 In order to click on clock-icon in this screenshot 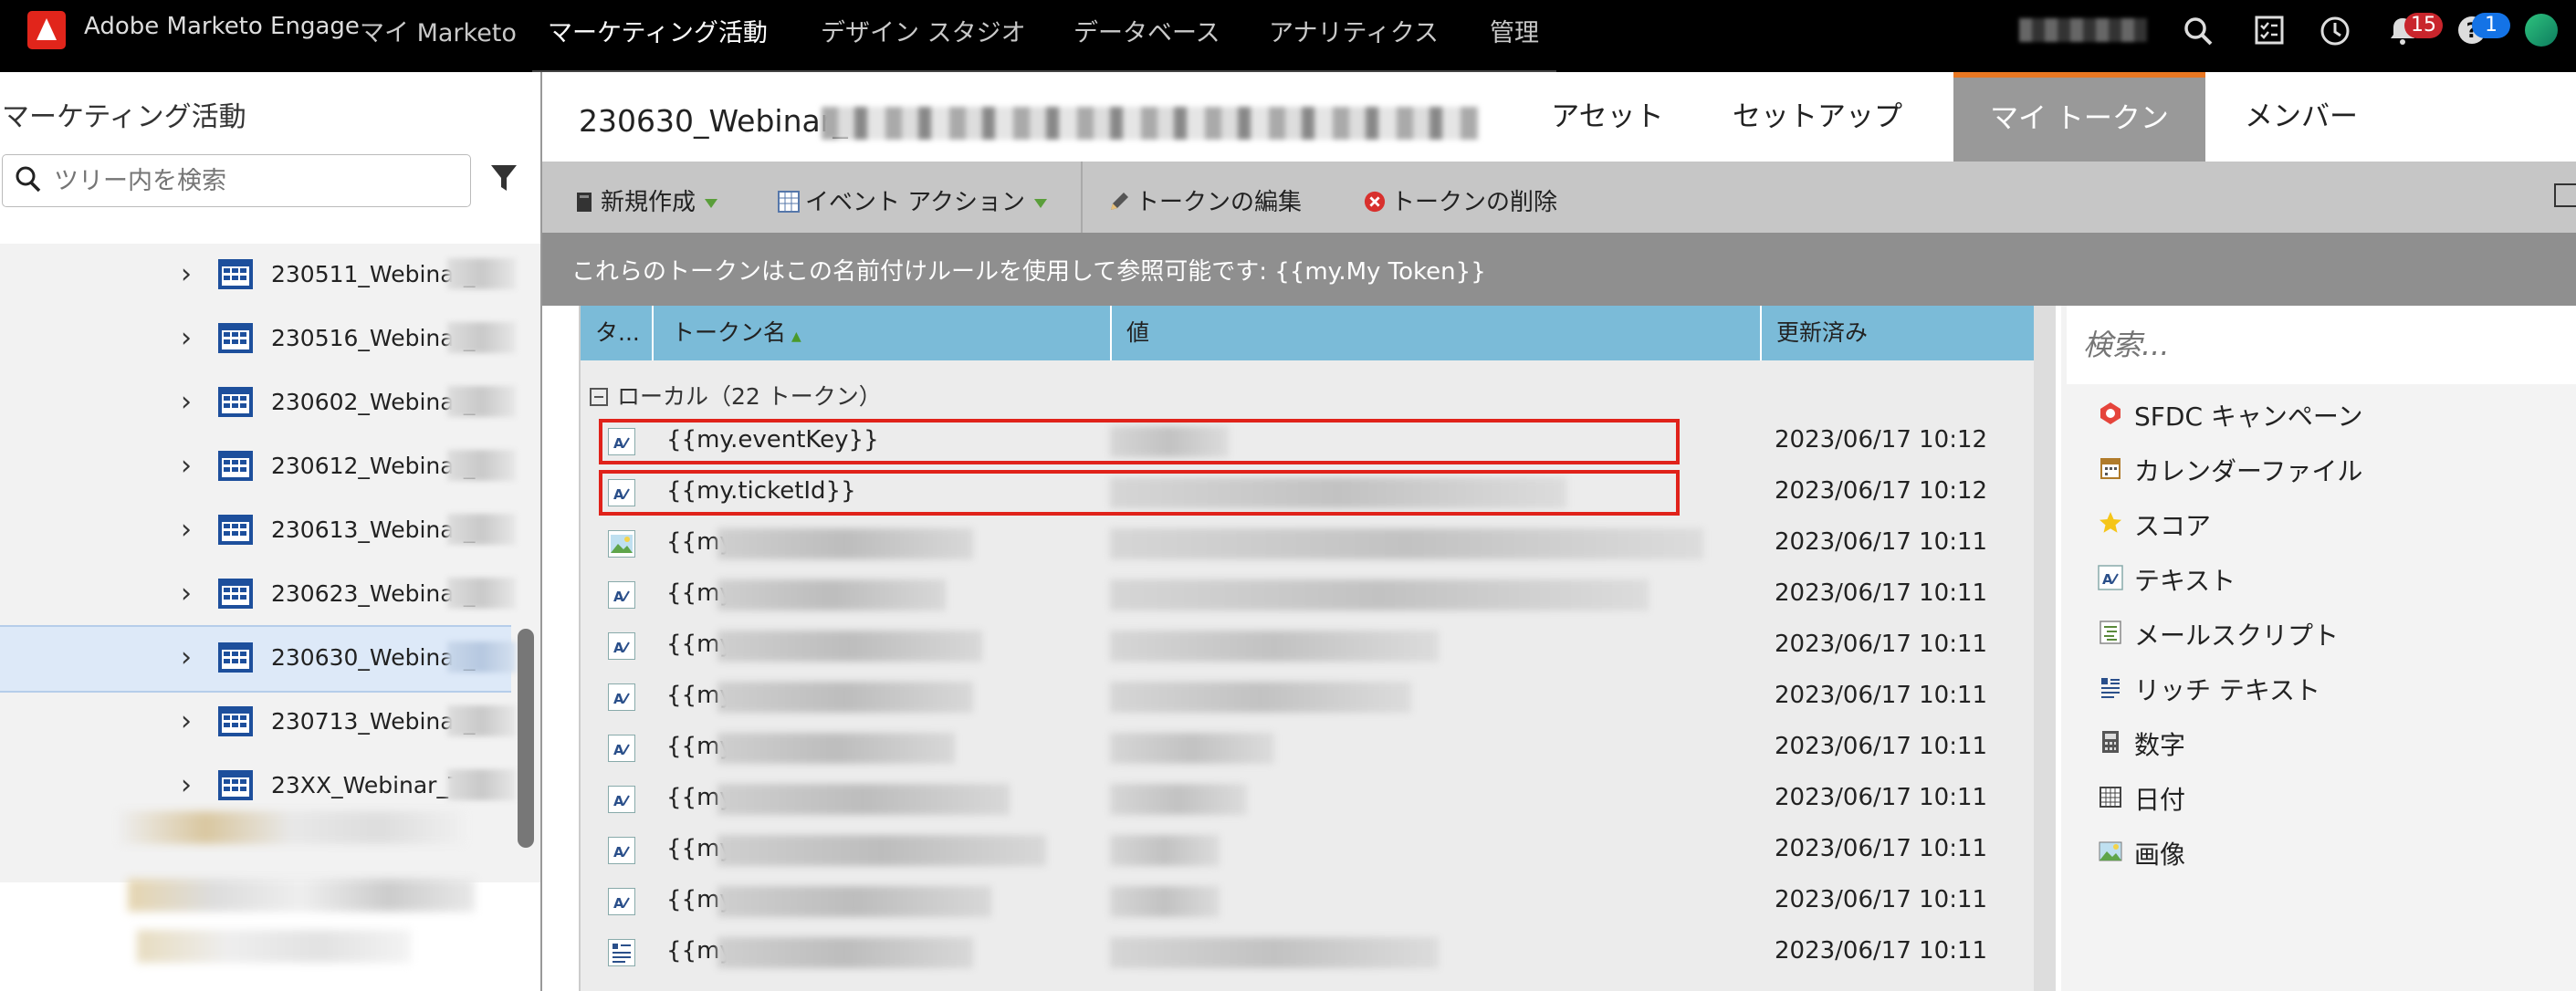, I will do `click(2335, 31)`.